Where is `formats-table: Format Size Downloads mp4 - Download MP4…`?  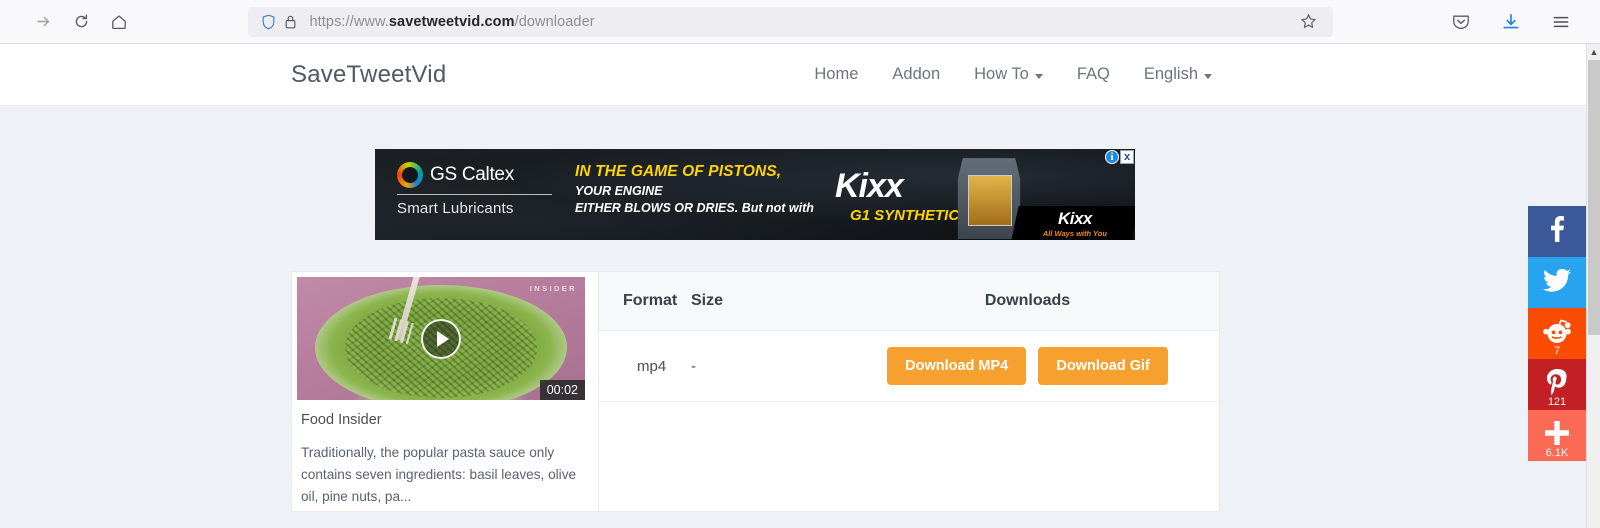
formats-table: Format Size Downloads mp4 - Download MP4… is located at coordinates (909, 337).